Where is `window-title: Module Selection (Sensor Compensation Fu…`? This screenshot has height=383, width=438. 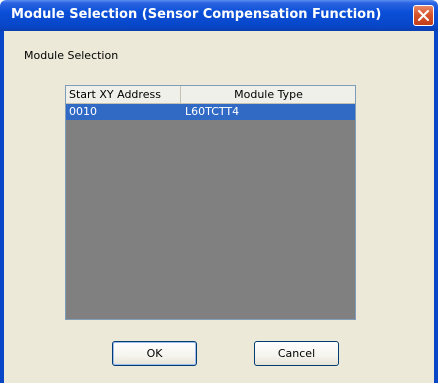 window-title: Module Selection (Sensor Compensation Fu… is located at coordinates (196, 14).